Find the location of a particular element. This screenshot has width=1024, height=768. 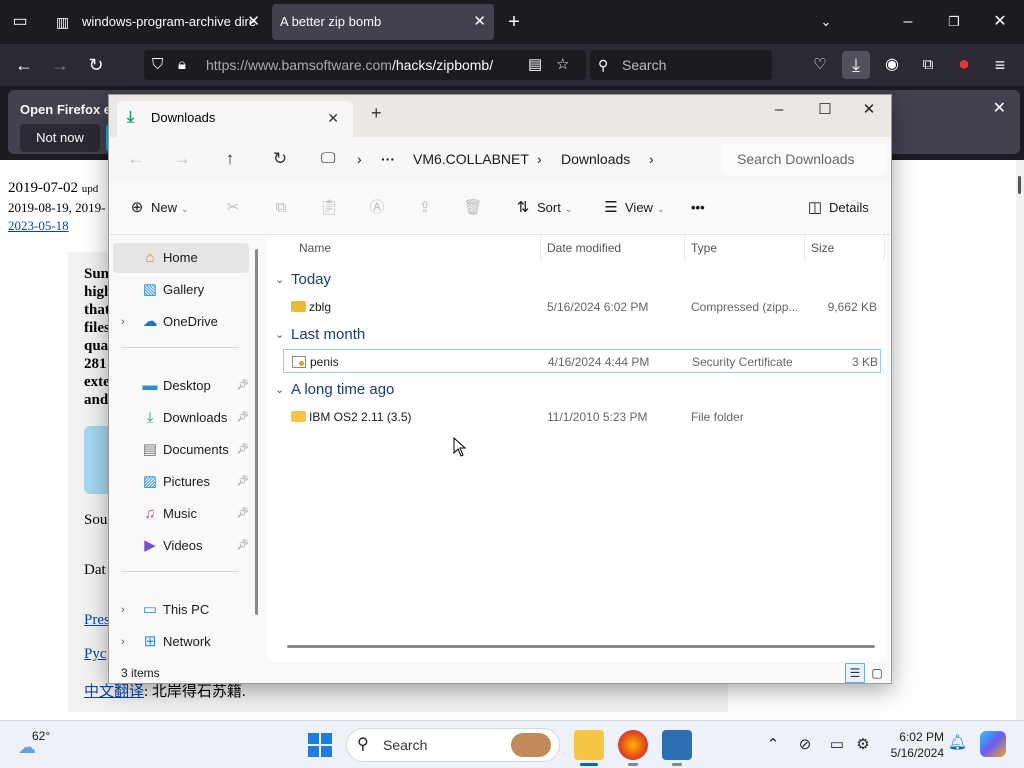

downloads-arrow-icon: ⤓ is located at coordinates (856, 65).